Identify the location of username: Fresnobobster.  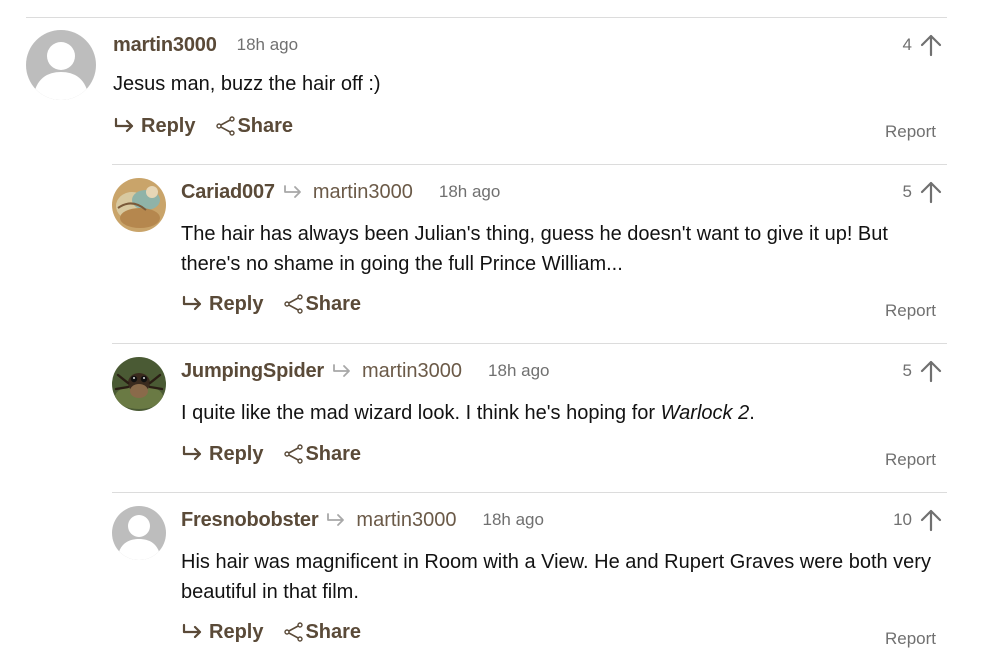
(250, 520).